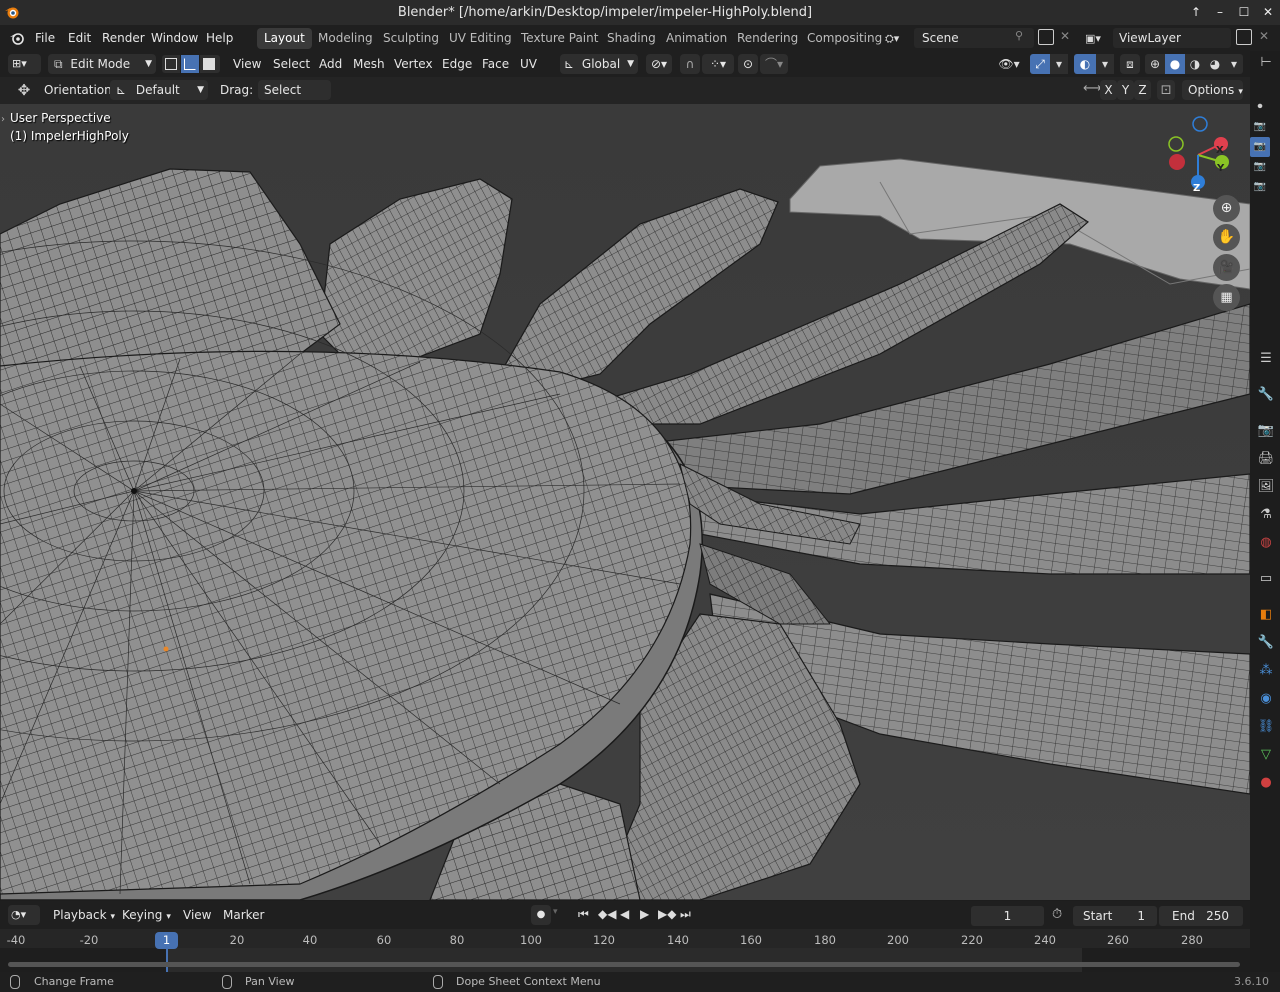  What do you see at coordinates (174, 38) in the screenshot?
I see `menu-window: Window` at bounding box center [174, 38].